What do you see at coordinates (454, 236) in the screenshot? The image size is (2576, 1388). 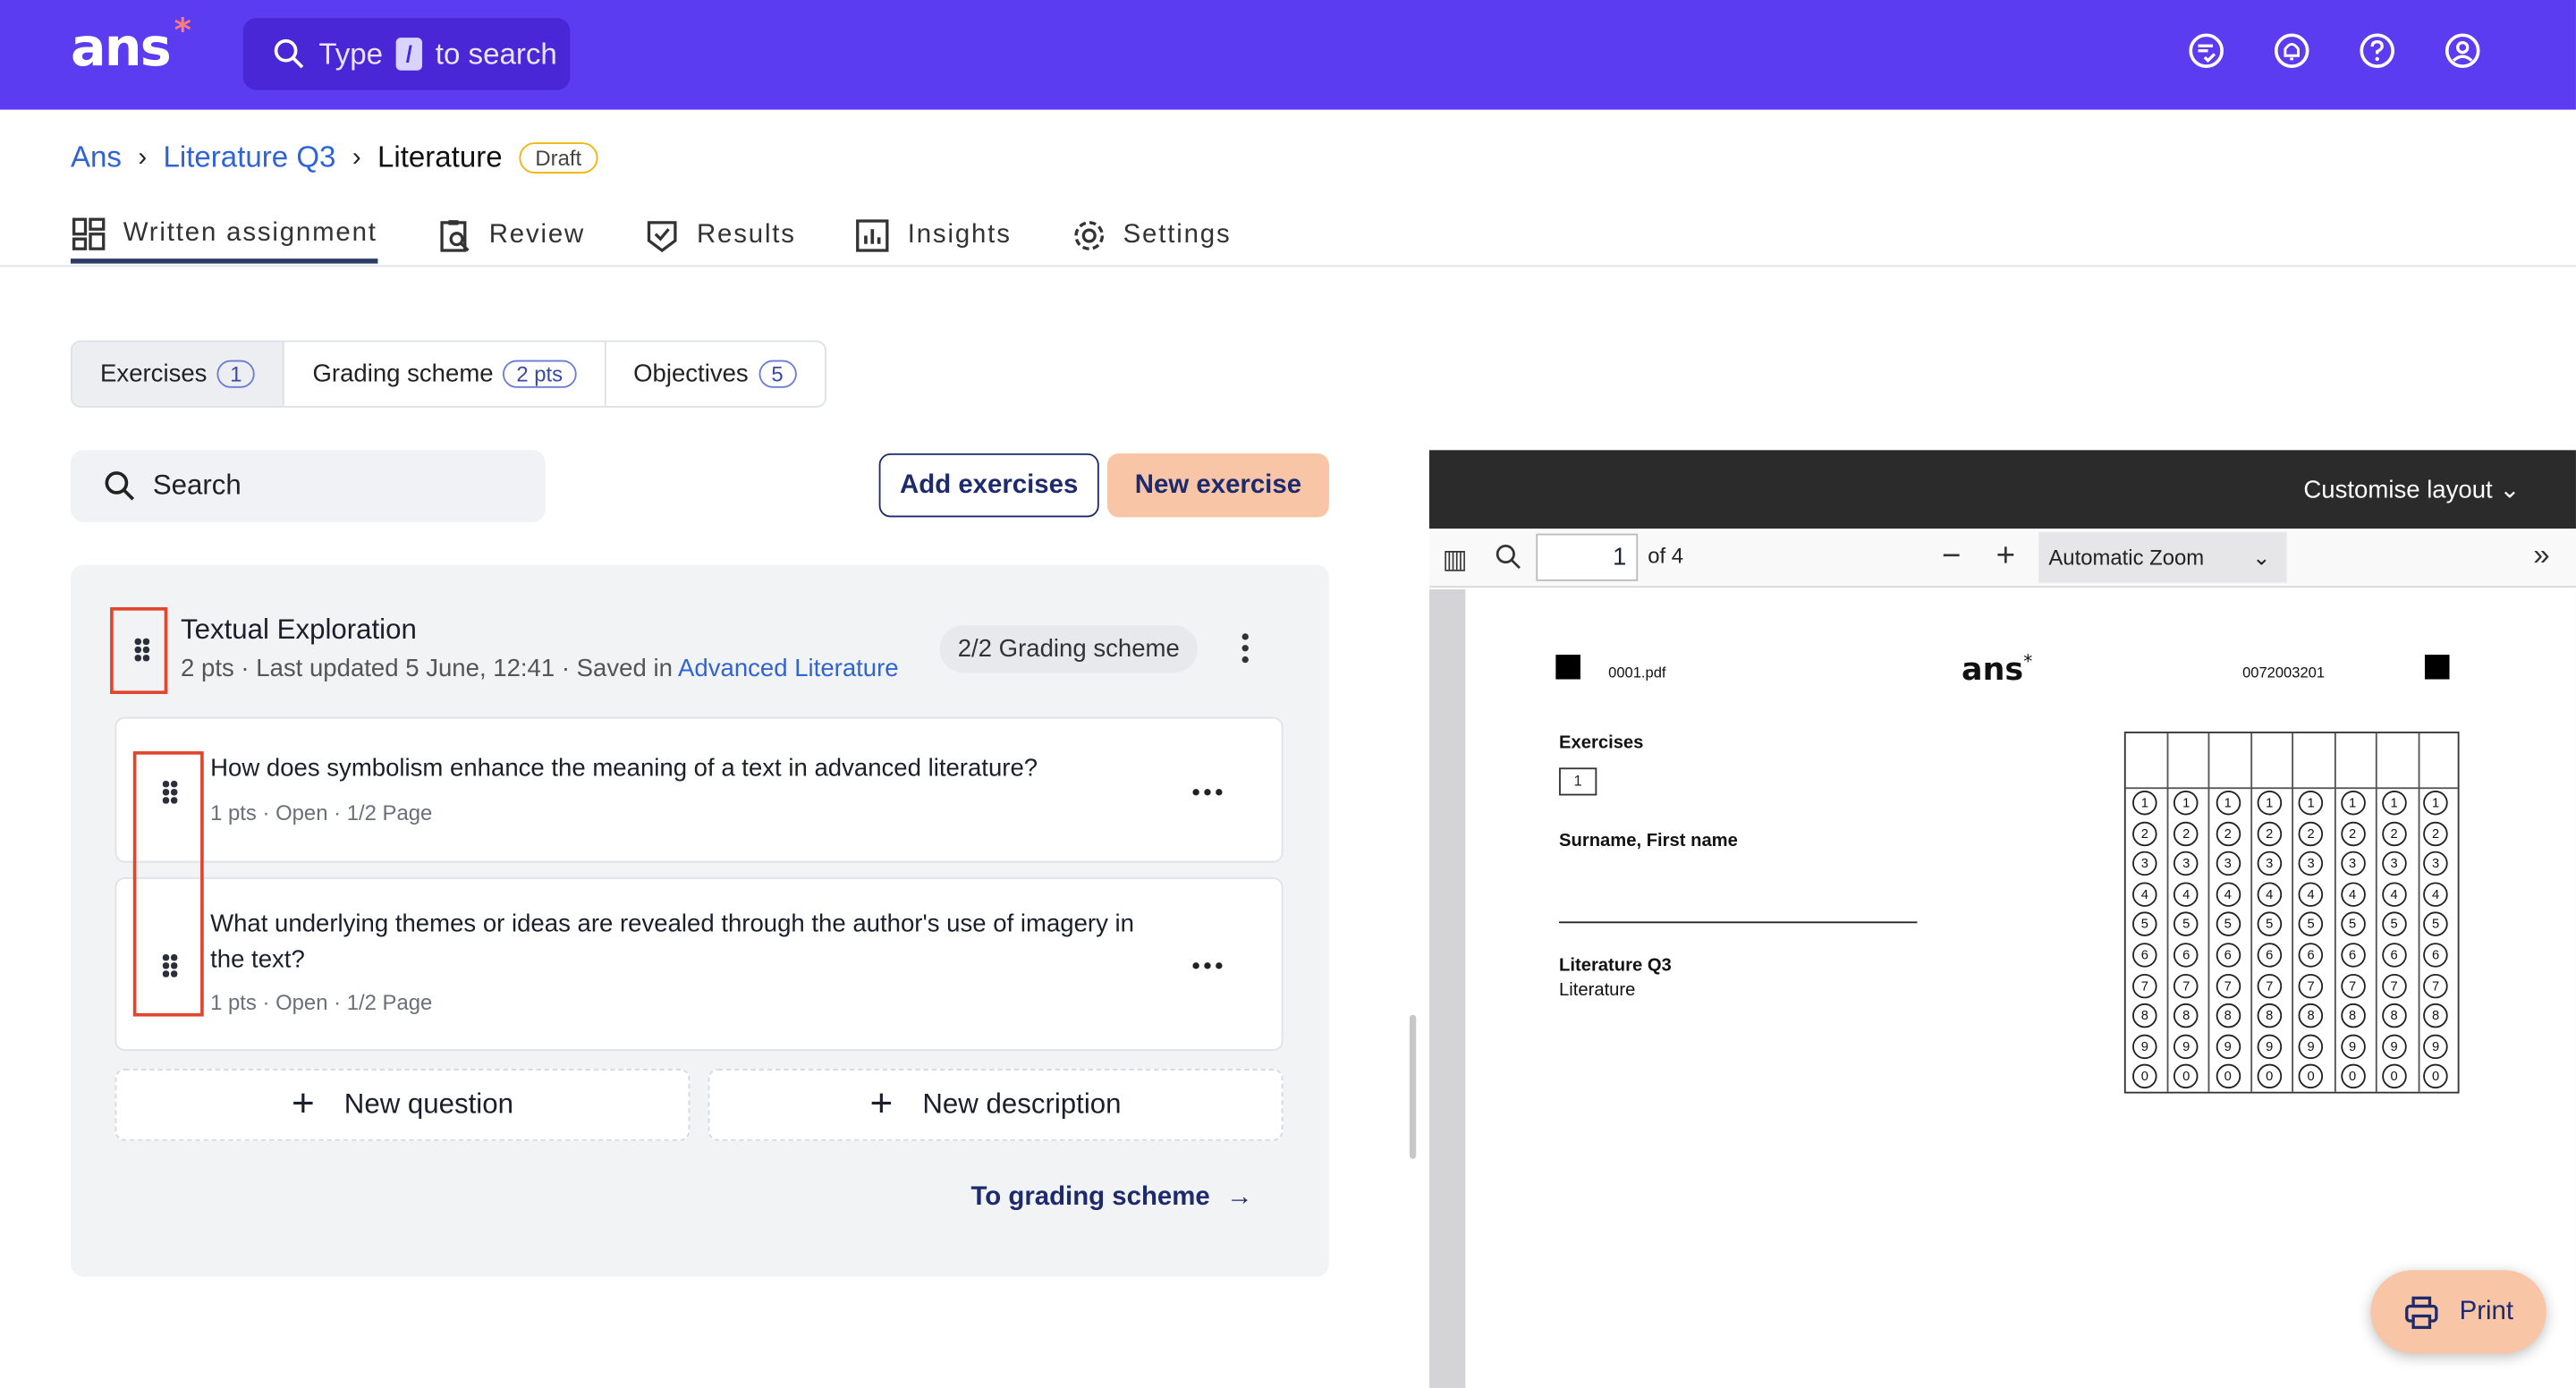 I see `review-icon` at bounding box center [454, 236].